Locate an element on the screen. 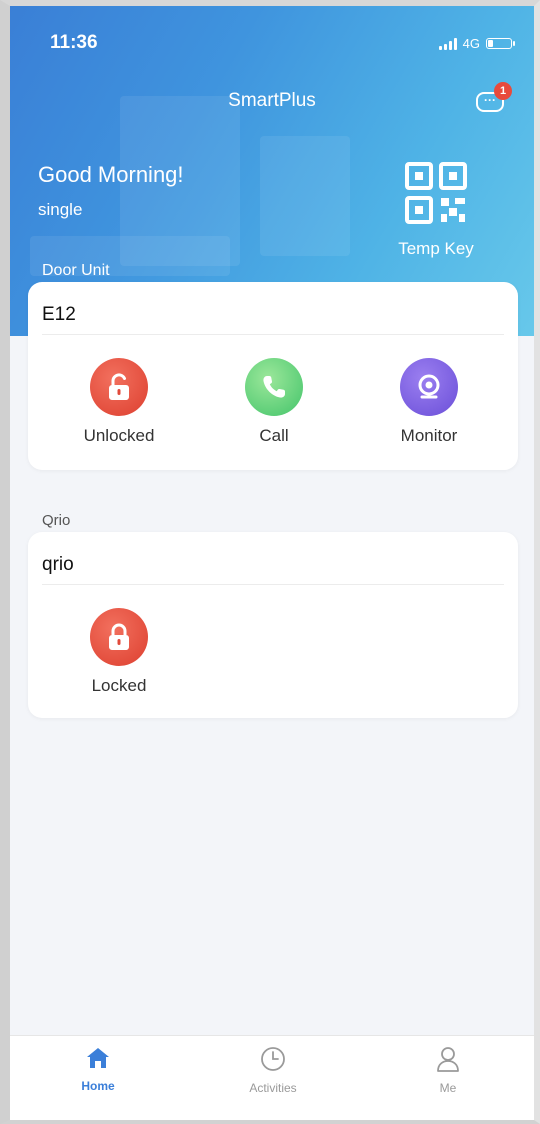 Image resolution: width=540 pixels, height=1124 pixels. lock-closed-icon is located at coordinates (119, 637).